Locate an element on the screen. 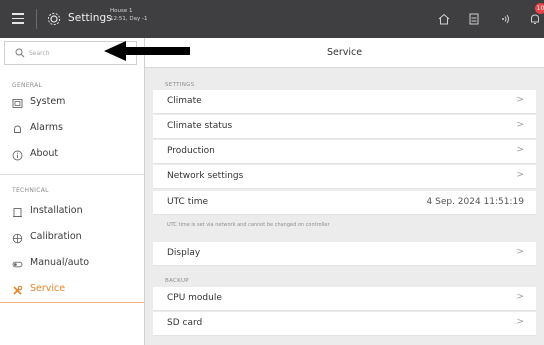 The image size is (544, 345). settings-group-label: SETTINGS is located at coordinates (180, 85).